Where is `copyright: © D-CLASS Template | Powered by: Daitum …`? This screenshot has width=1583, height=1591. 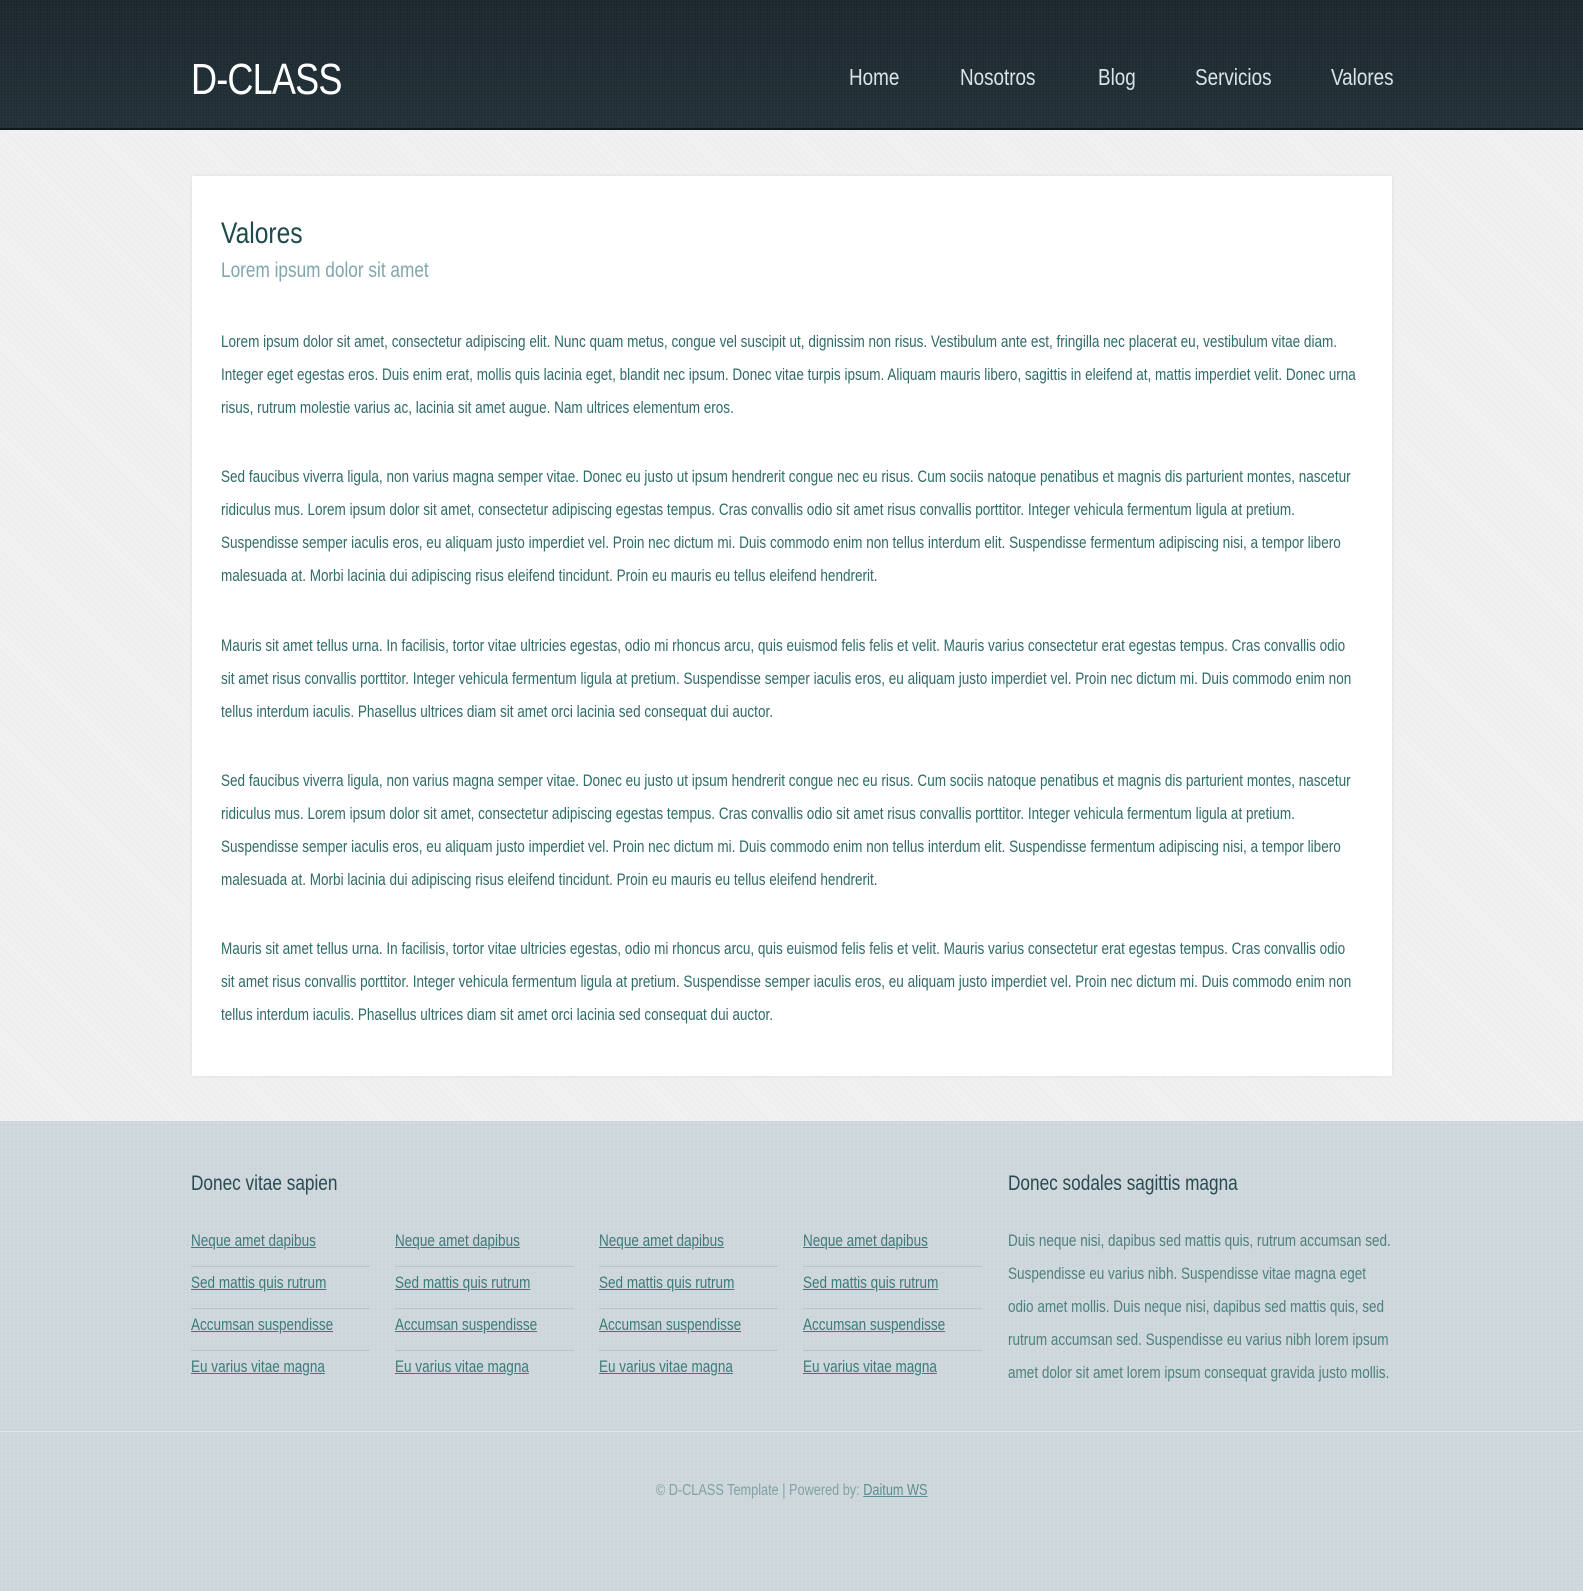 copyright: © D-CLASS Template | Powered by: Daitum … is located at coordinates (791, 1491).